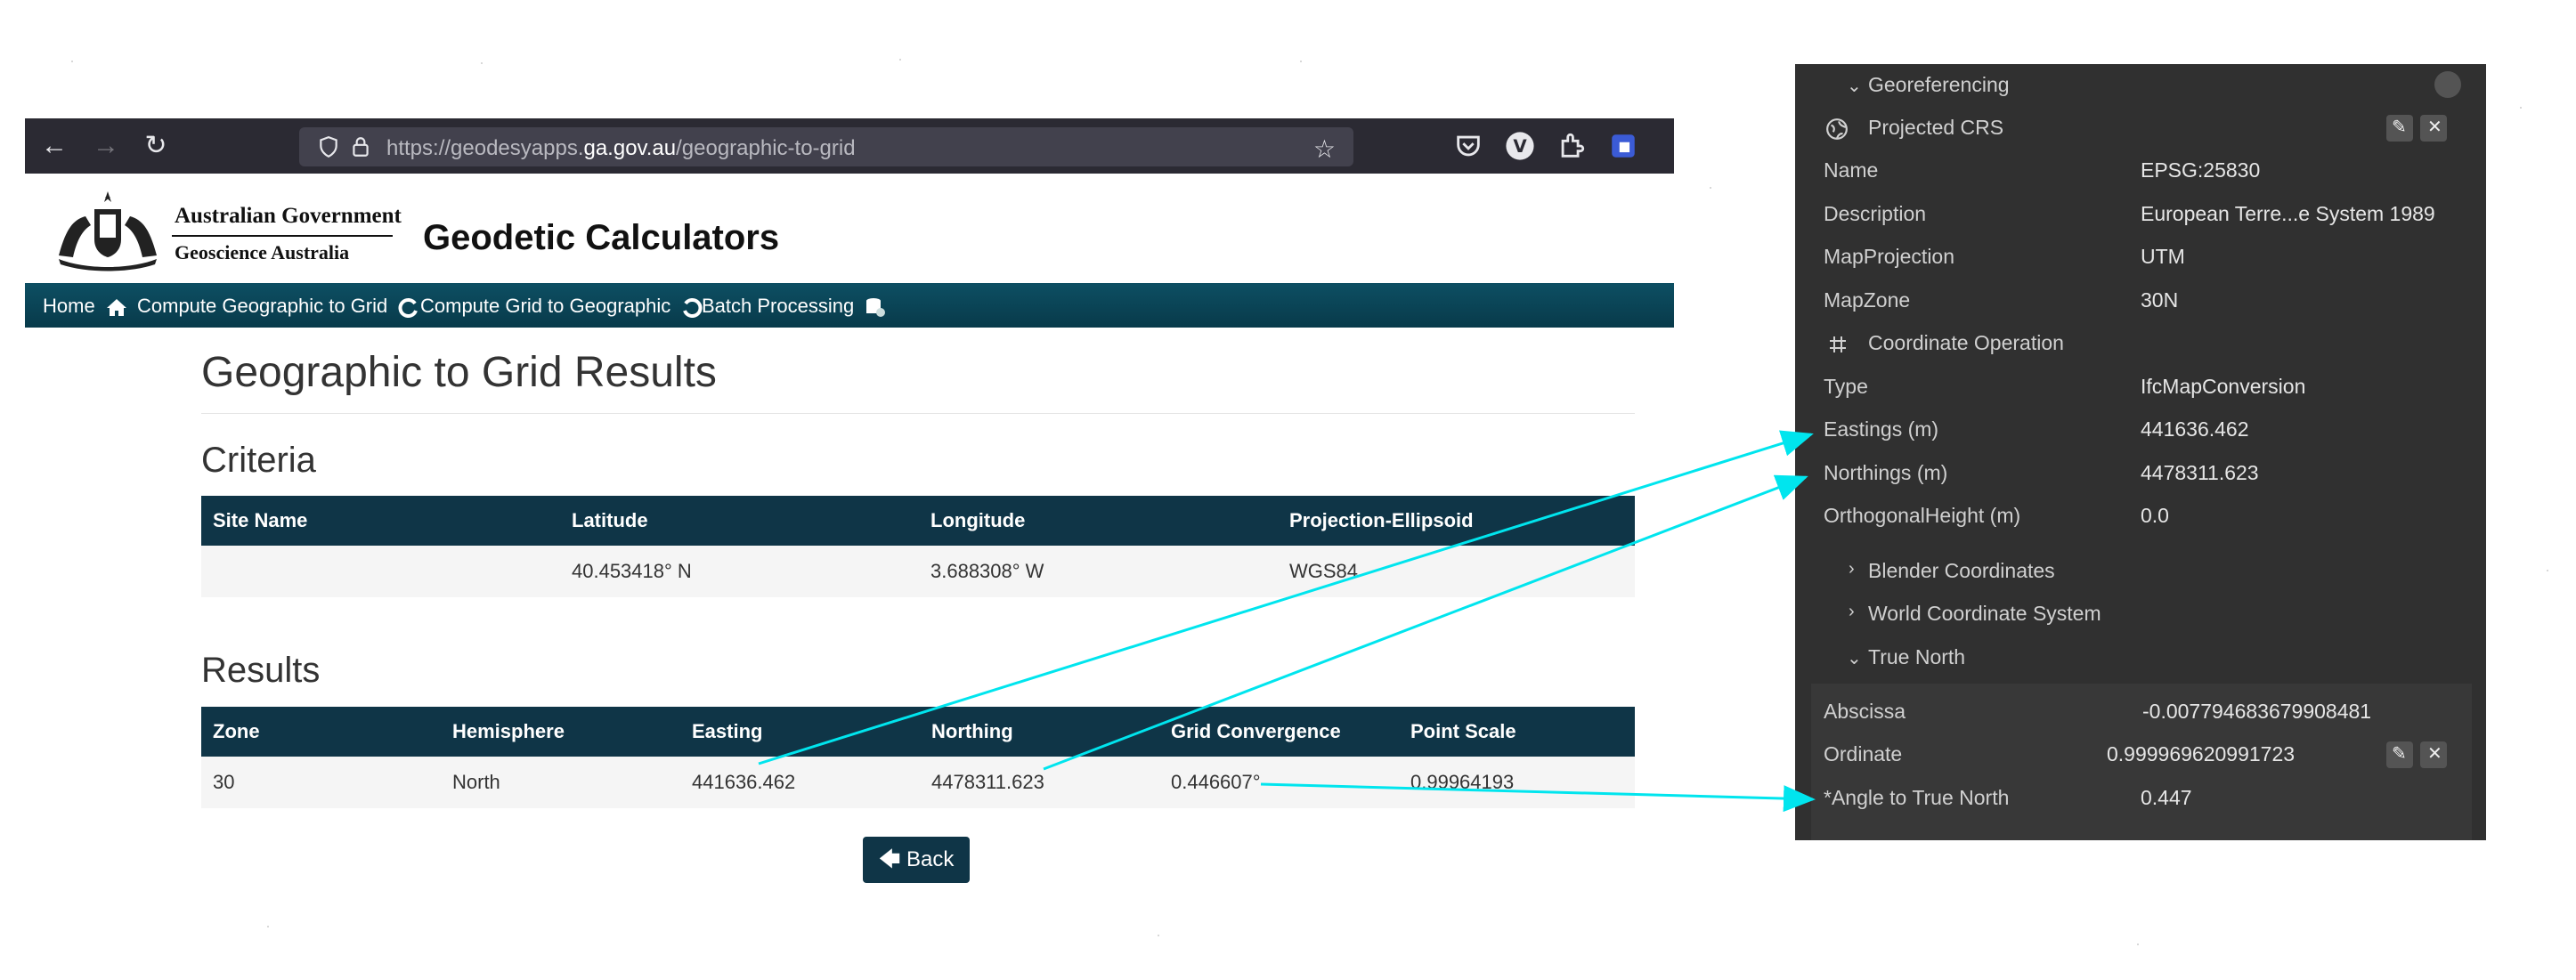 The width and height of the screenshot is (2576, 980). I want to click on easting-link-arrow, so click(1286, 597).